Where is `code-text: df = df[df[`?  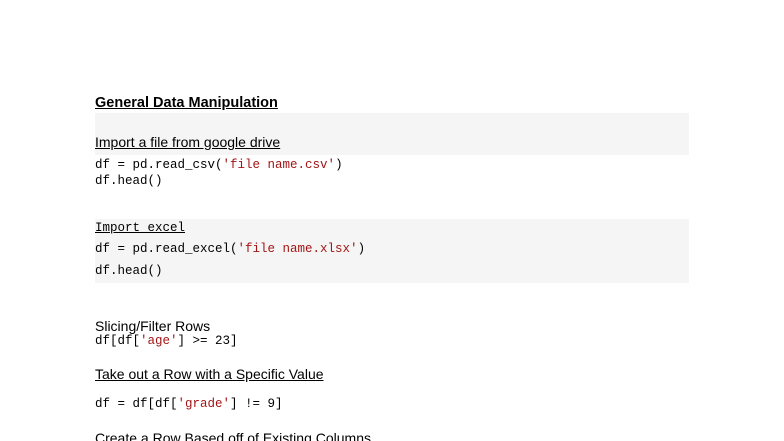
code-text: df = df[df[ is located at coordinates (136, 404).